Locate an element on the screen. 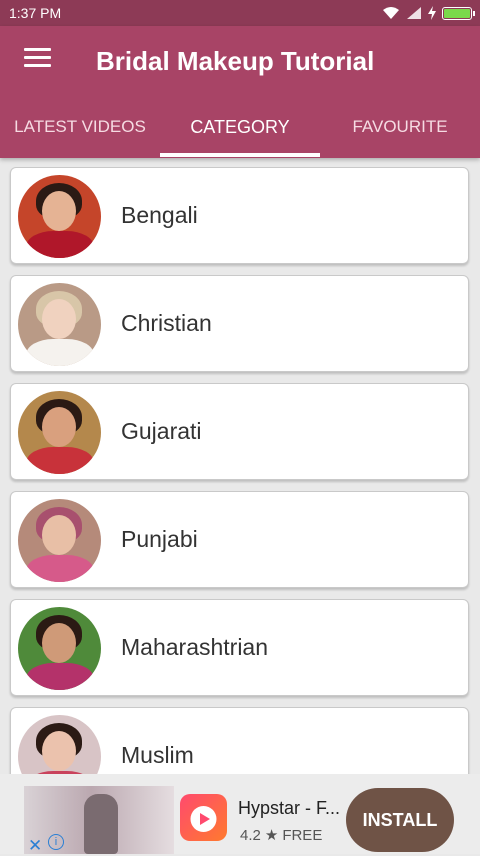 The height and width of the screenshot is (856, 480). category-label: Christian is located at coordinates (166, 323).